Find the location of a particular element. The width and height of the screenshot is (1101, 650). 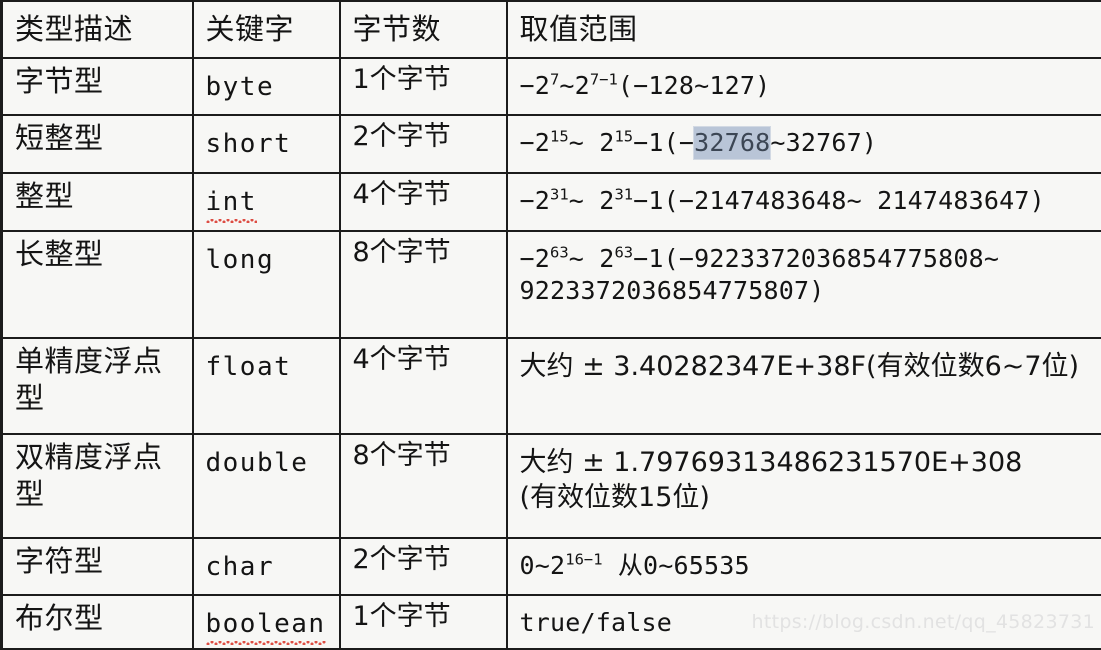

keyword-text: long is located at coordinates (267, 256).